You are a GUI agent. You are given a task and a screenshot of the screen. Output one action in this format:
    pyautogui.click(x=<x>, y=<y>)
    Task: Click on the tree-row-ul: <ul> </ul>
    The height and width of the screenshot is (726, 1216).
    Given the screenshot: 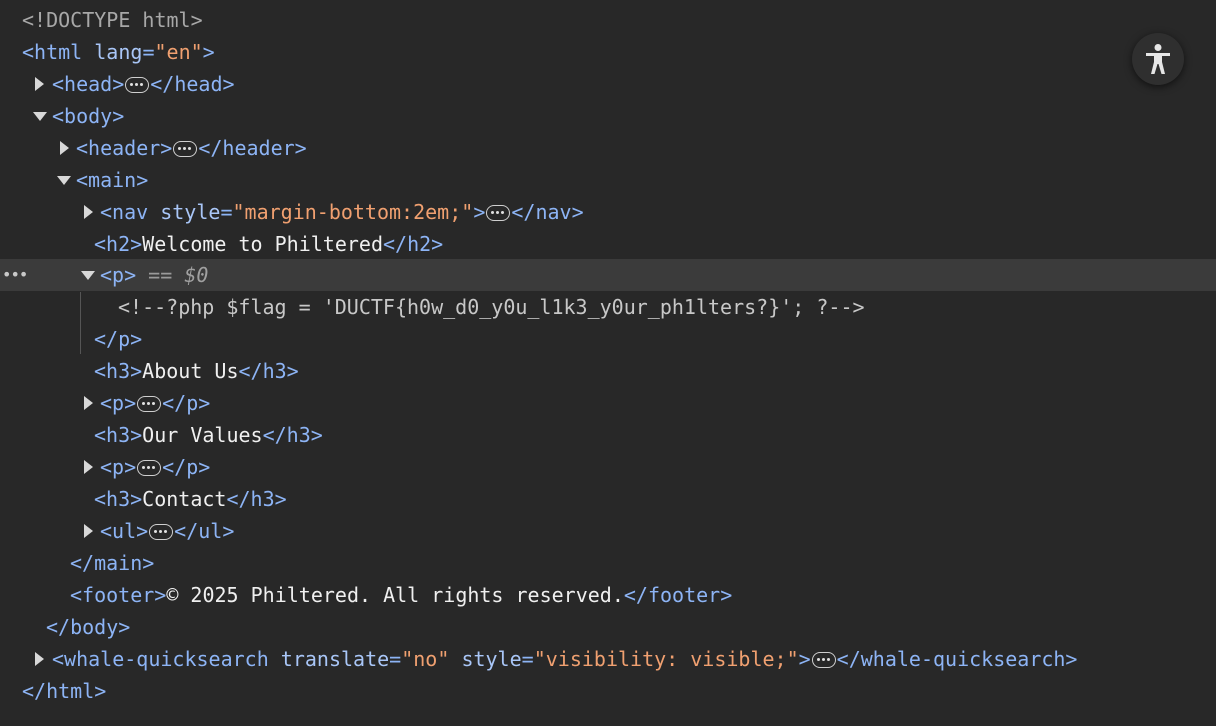 What is the action you would take?
    pyautogui.click(x=608, y=531)
    